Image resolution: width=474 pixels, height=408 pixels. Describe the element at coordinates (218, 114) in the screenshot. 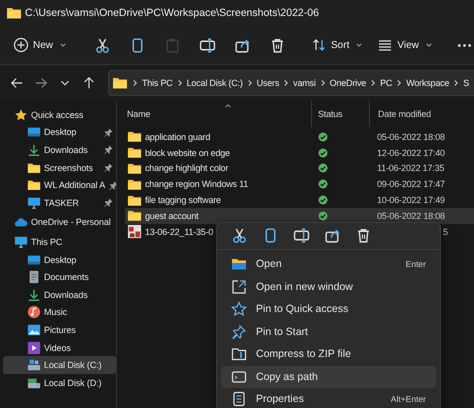

I see `column-header: Name` at that location.